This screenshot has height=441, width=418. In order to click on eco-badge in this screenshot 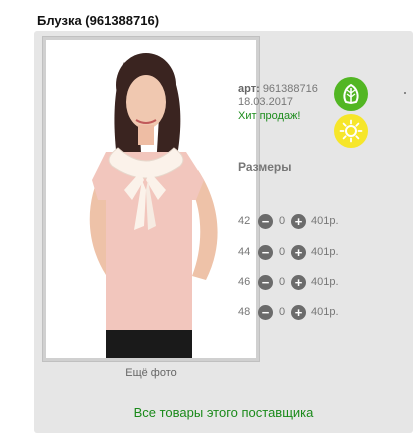, I will do `click(351, 94)`.